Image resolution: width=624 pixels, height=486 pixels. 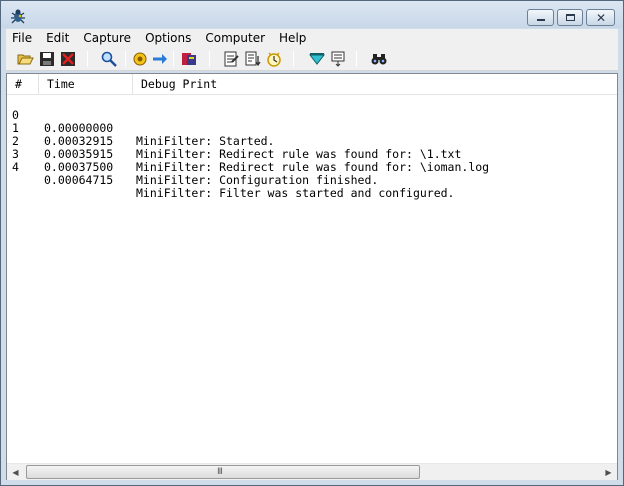 I want to click on close-button: ✕, so click(x=600, y=17).